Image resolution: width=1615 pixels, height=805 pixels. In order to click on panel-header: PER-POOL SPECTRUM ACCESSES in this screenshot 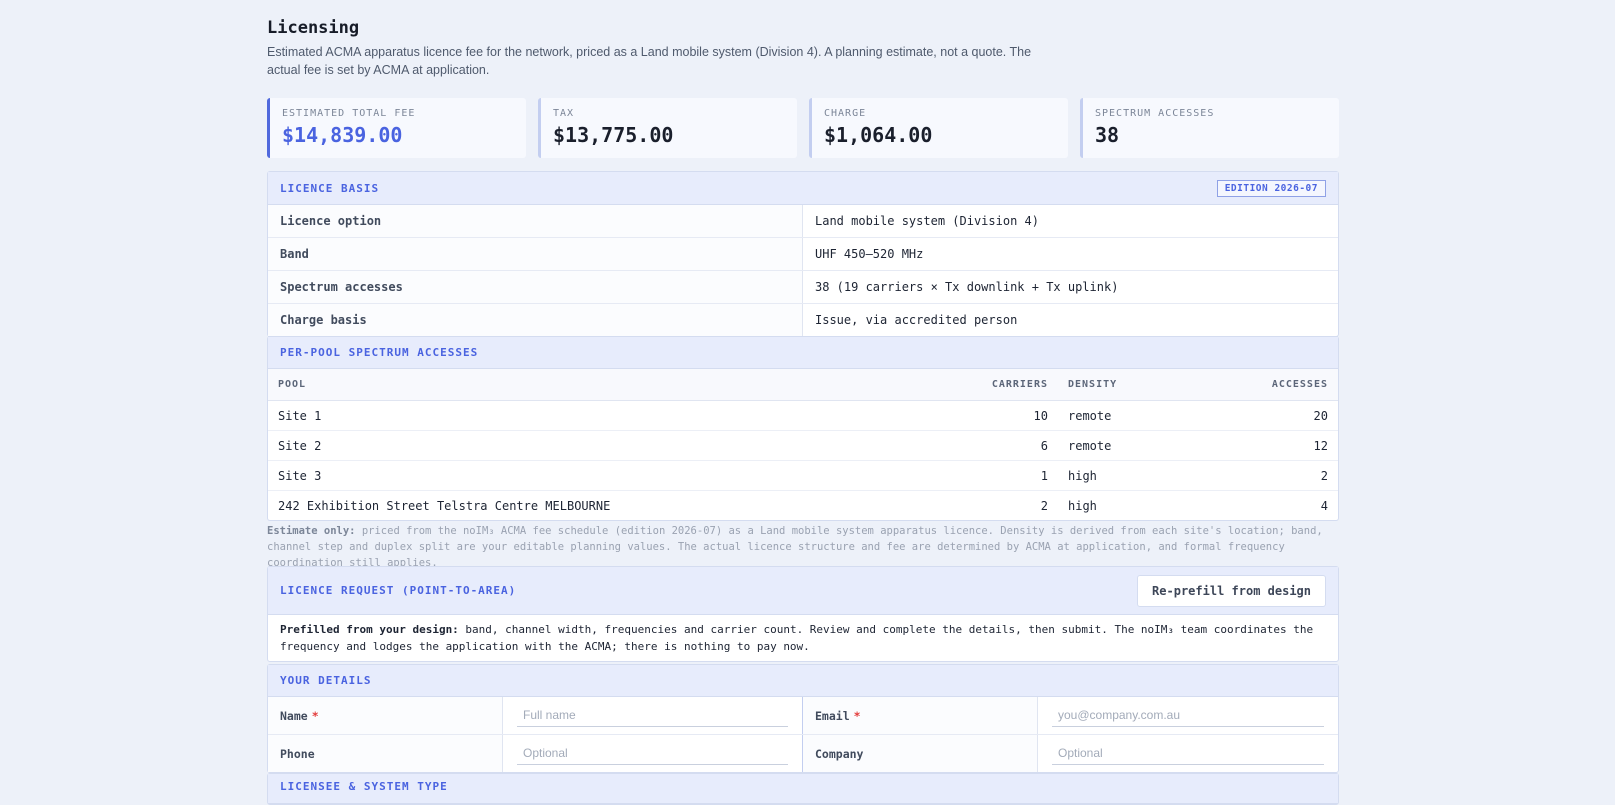, I will do `click(803, 352)`.